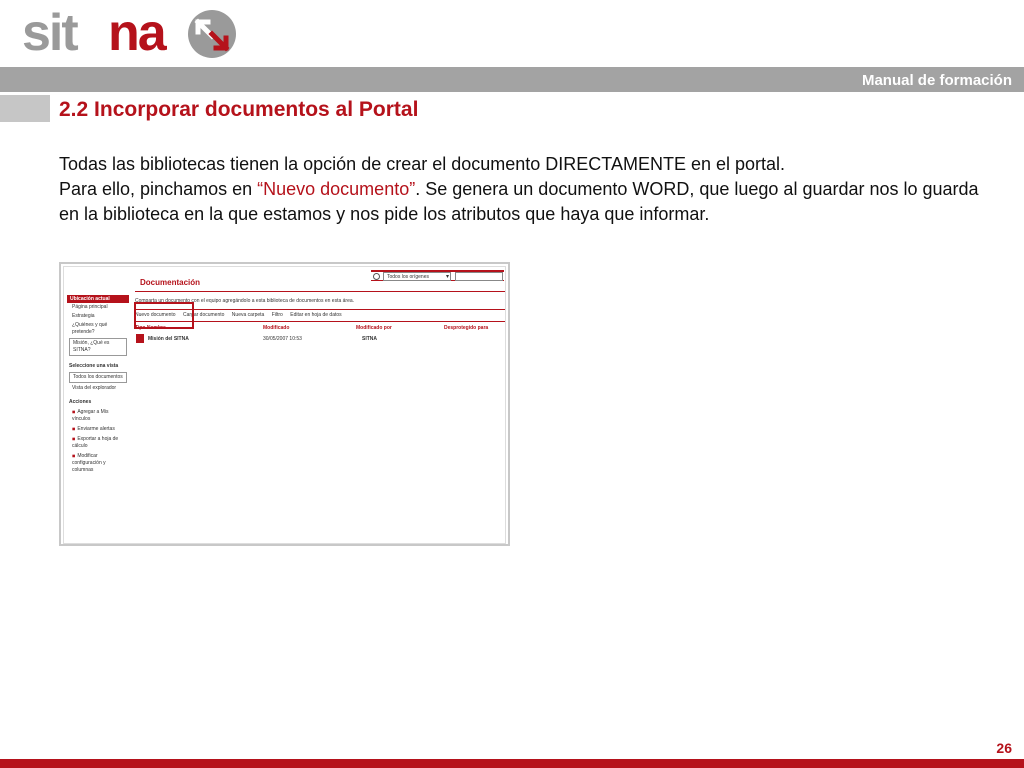 Image resolution: width=1024 pixels, height=768 pixels. I want to click on column-header: Desprotegido para, so click(466, 328).